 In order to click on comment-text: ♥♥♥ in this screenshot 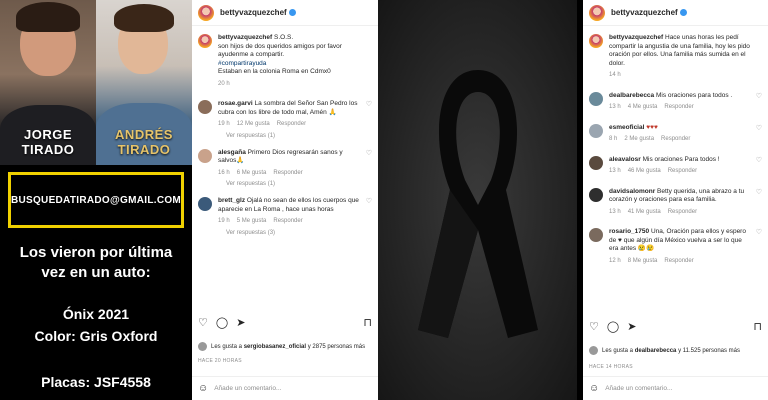, I will do `click(652, 127)`.